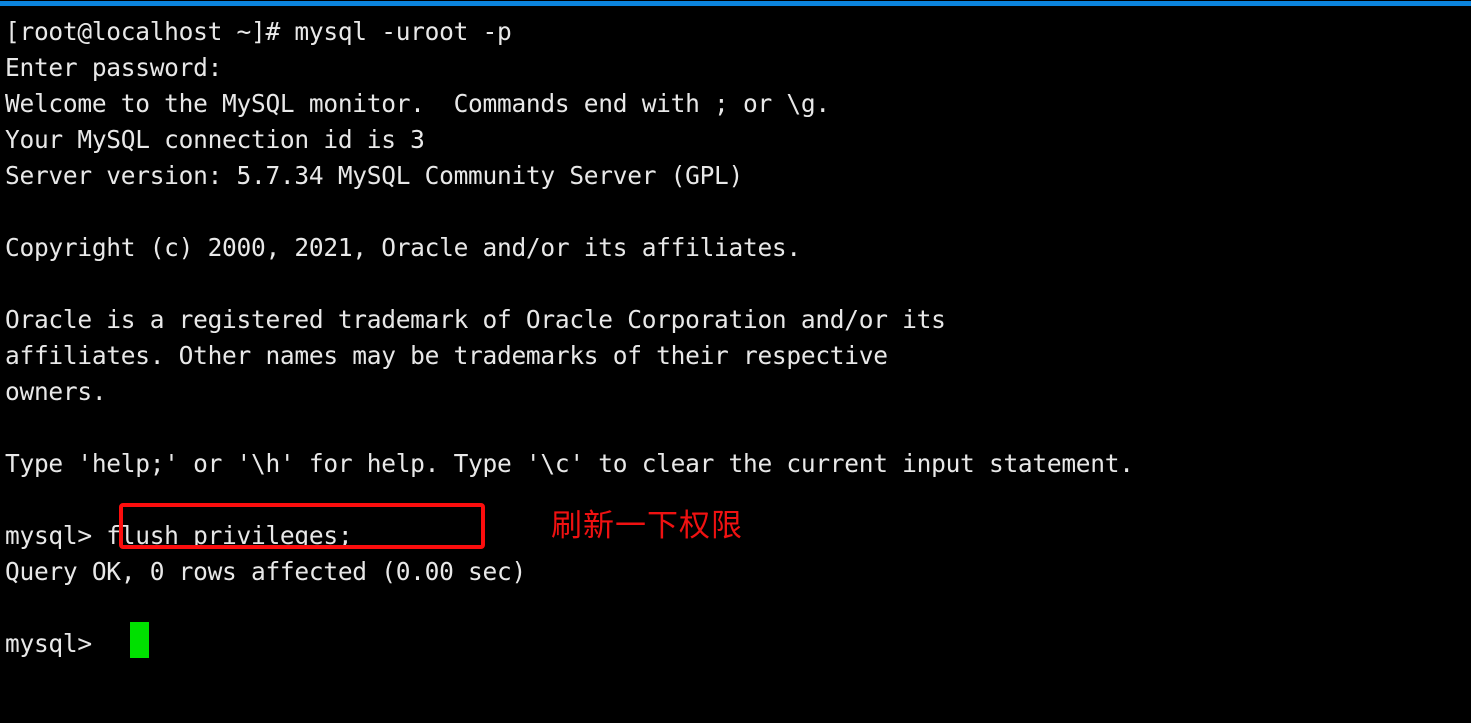 The image size is (1471, 723). I want to click on terminal-line-query-result: Query OK, 0 rows affected (0.00 sec), so click(265, 571).